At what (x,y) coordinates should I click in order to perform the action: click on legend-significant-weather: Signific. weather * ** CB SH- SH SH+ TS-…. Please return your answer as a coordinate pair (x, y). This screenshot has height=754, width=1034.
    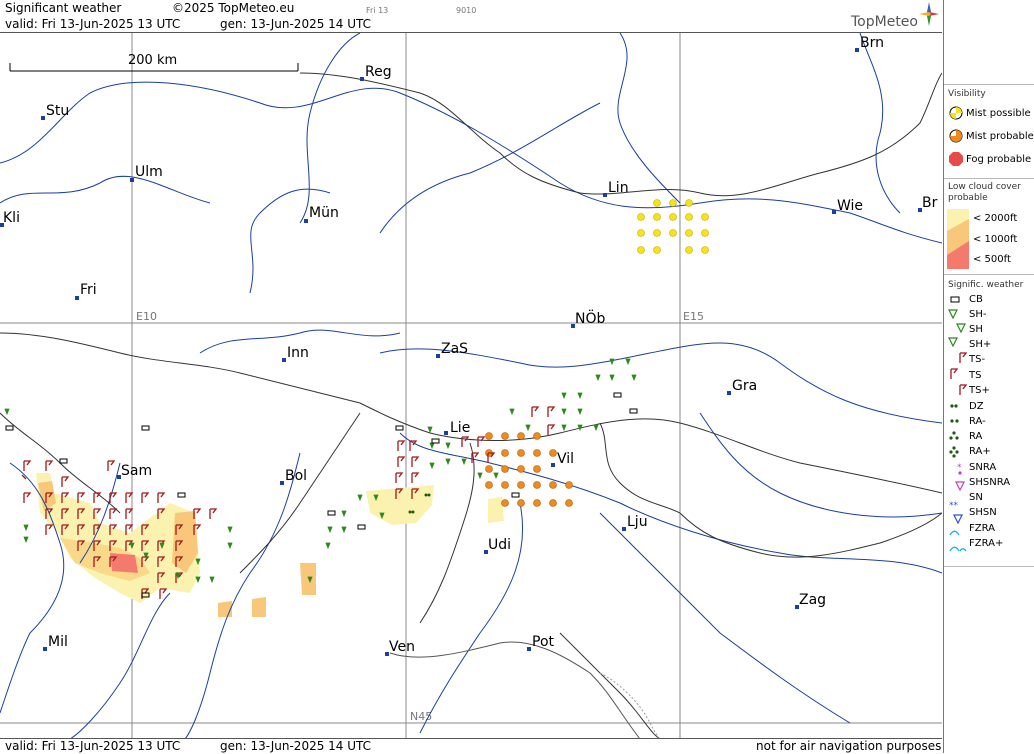
    Looking at the image, I should click on (989, 419).